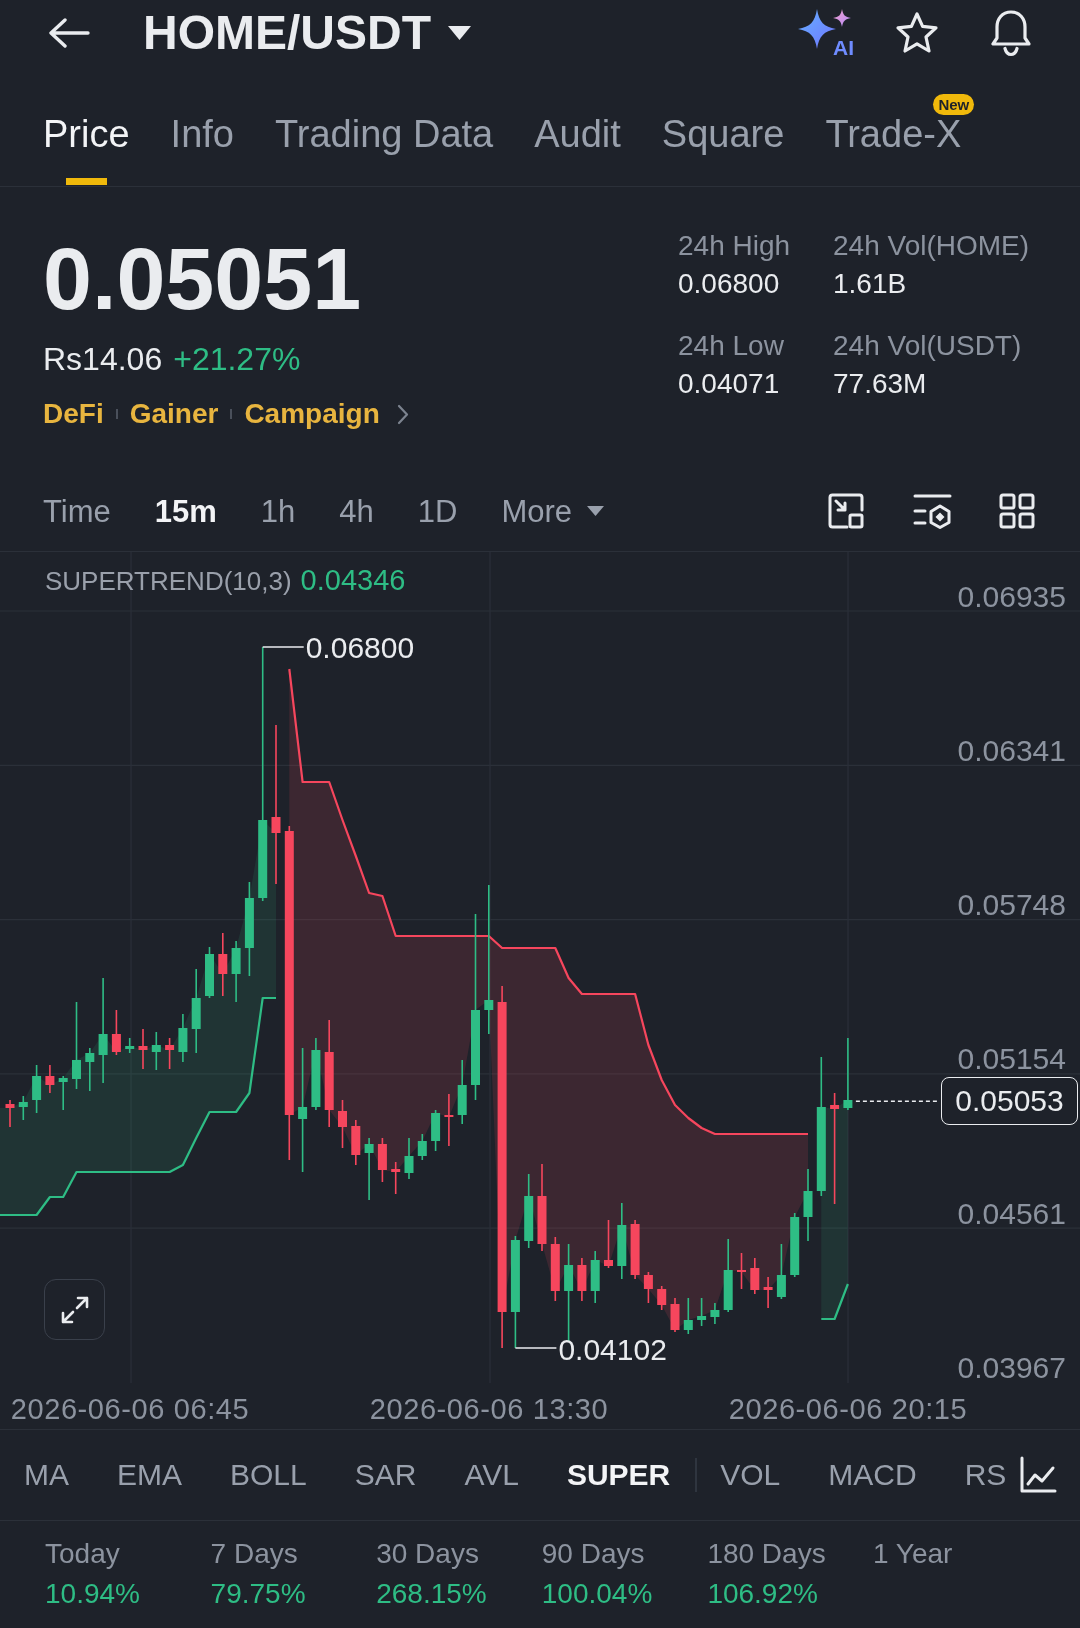 The width and height of the screenshot is (1080, 1628). I want to click on price-axis-label: 0.06341, so click(1011, 750).